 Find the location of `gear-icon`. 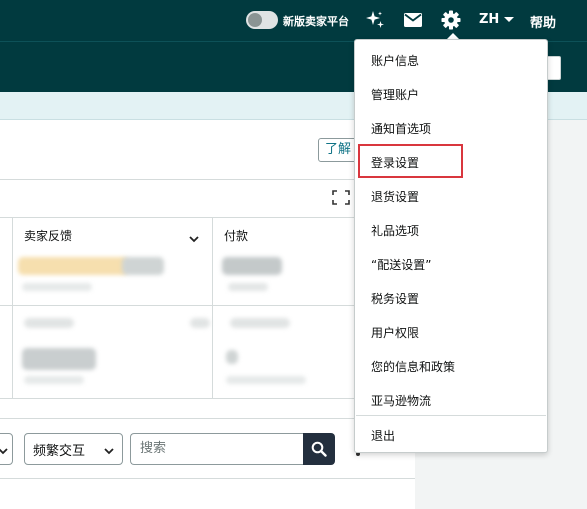

gear-icon is located at coordinates (451, 20).